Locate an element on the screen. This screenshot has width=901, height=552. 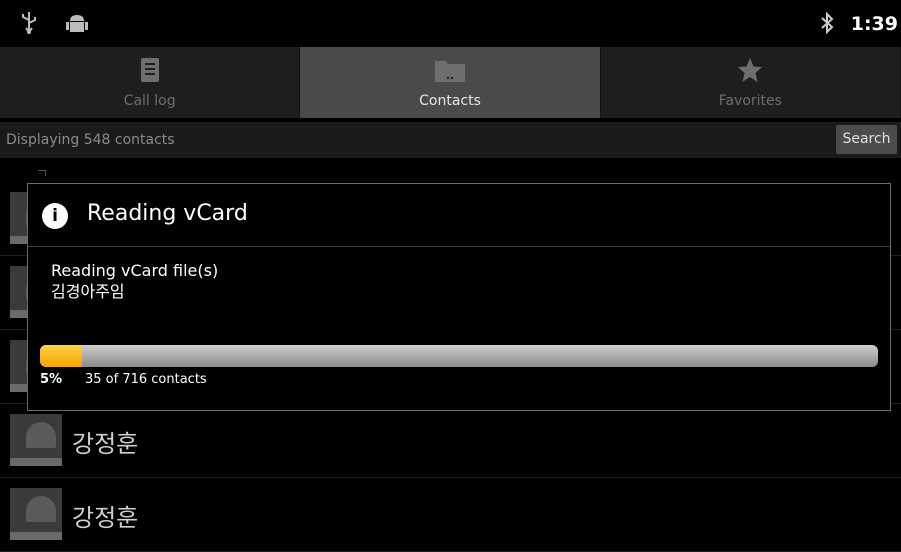
contact-count: Displaying 548 contacts is located at coordinates (90, 140).